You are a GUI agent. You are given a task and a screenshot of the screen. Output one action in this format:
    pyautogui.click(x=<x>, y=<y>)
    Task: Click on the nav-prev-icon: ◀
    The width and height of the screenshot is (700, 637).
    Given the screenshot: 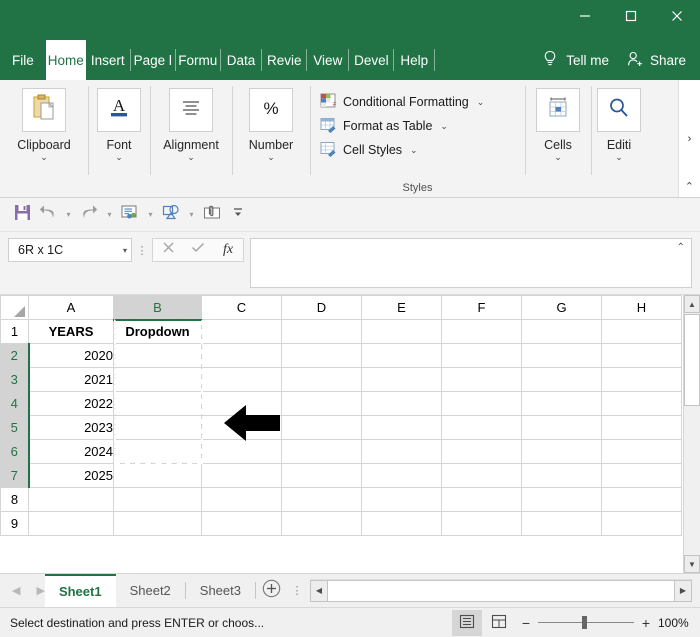 What is the action you would take?
    pyautogui.click(x=16, y=590)
    